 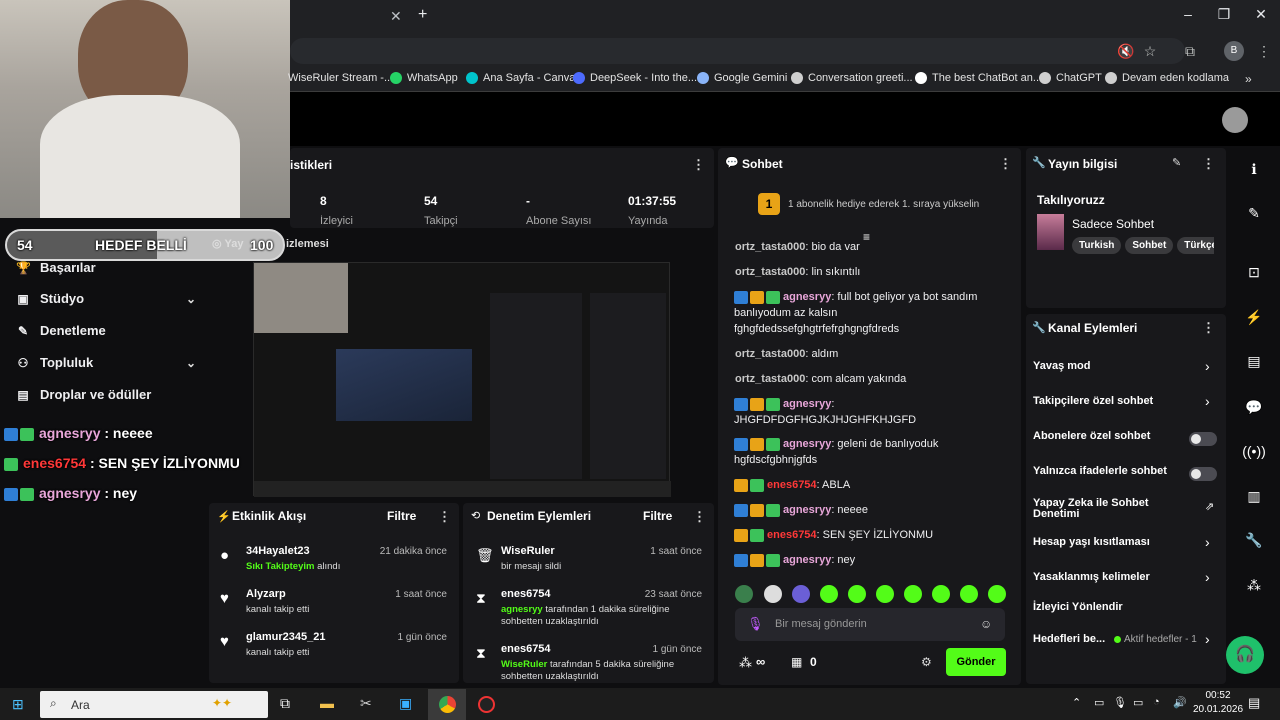 What do you see at coordinates (1254, 585) in the screenshot?
I see `points-rail-icon: ⁂` at bounding box center [1254, 585].